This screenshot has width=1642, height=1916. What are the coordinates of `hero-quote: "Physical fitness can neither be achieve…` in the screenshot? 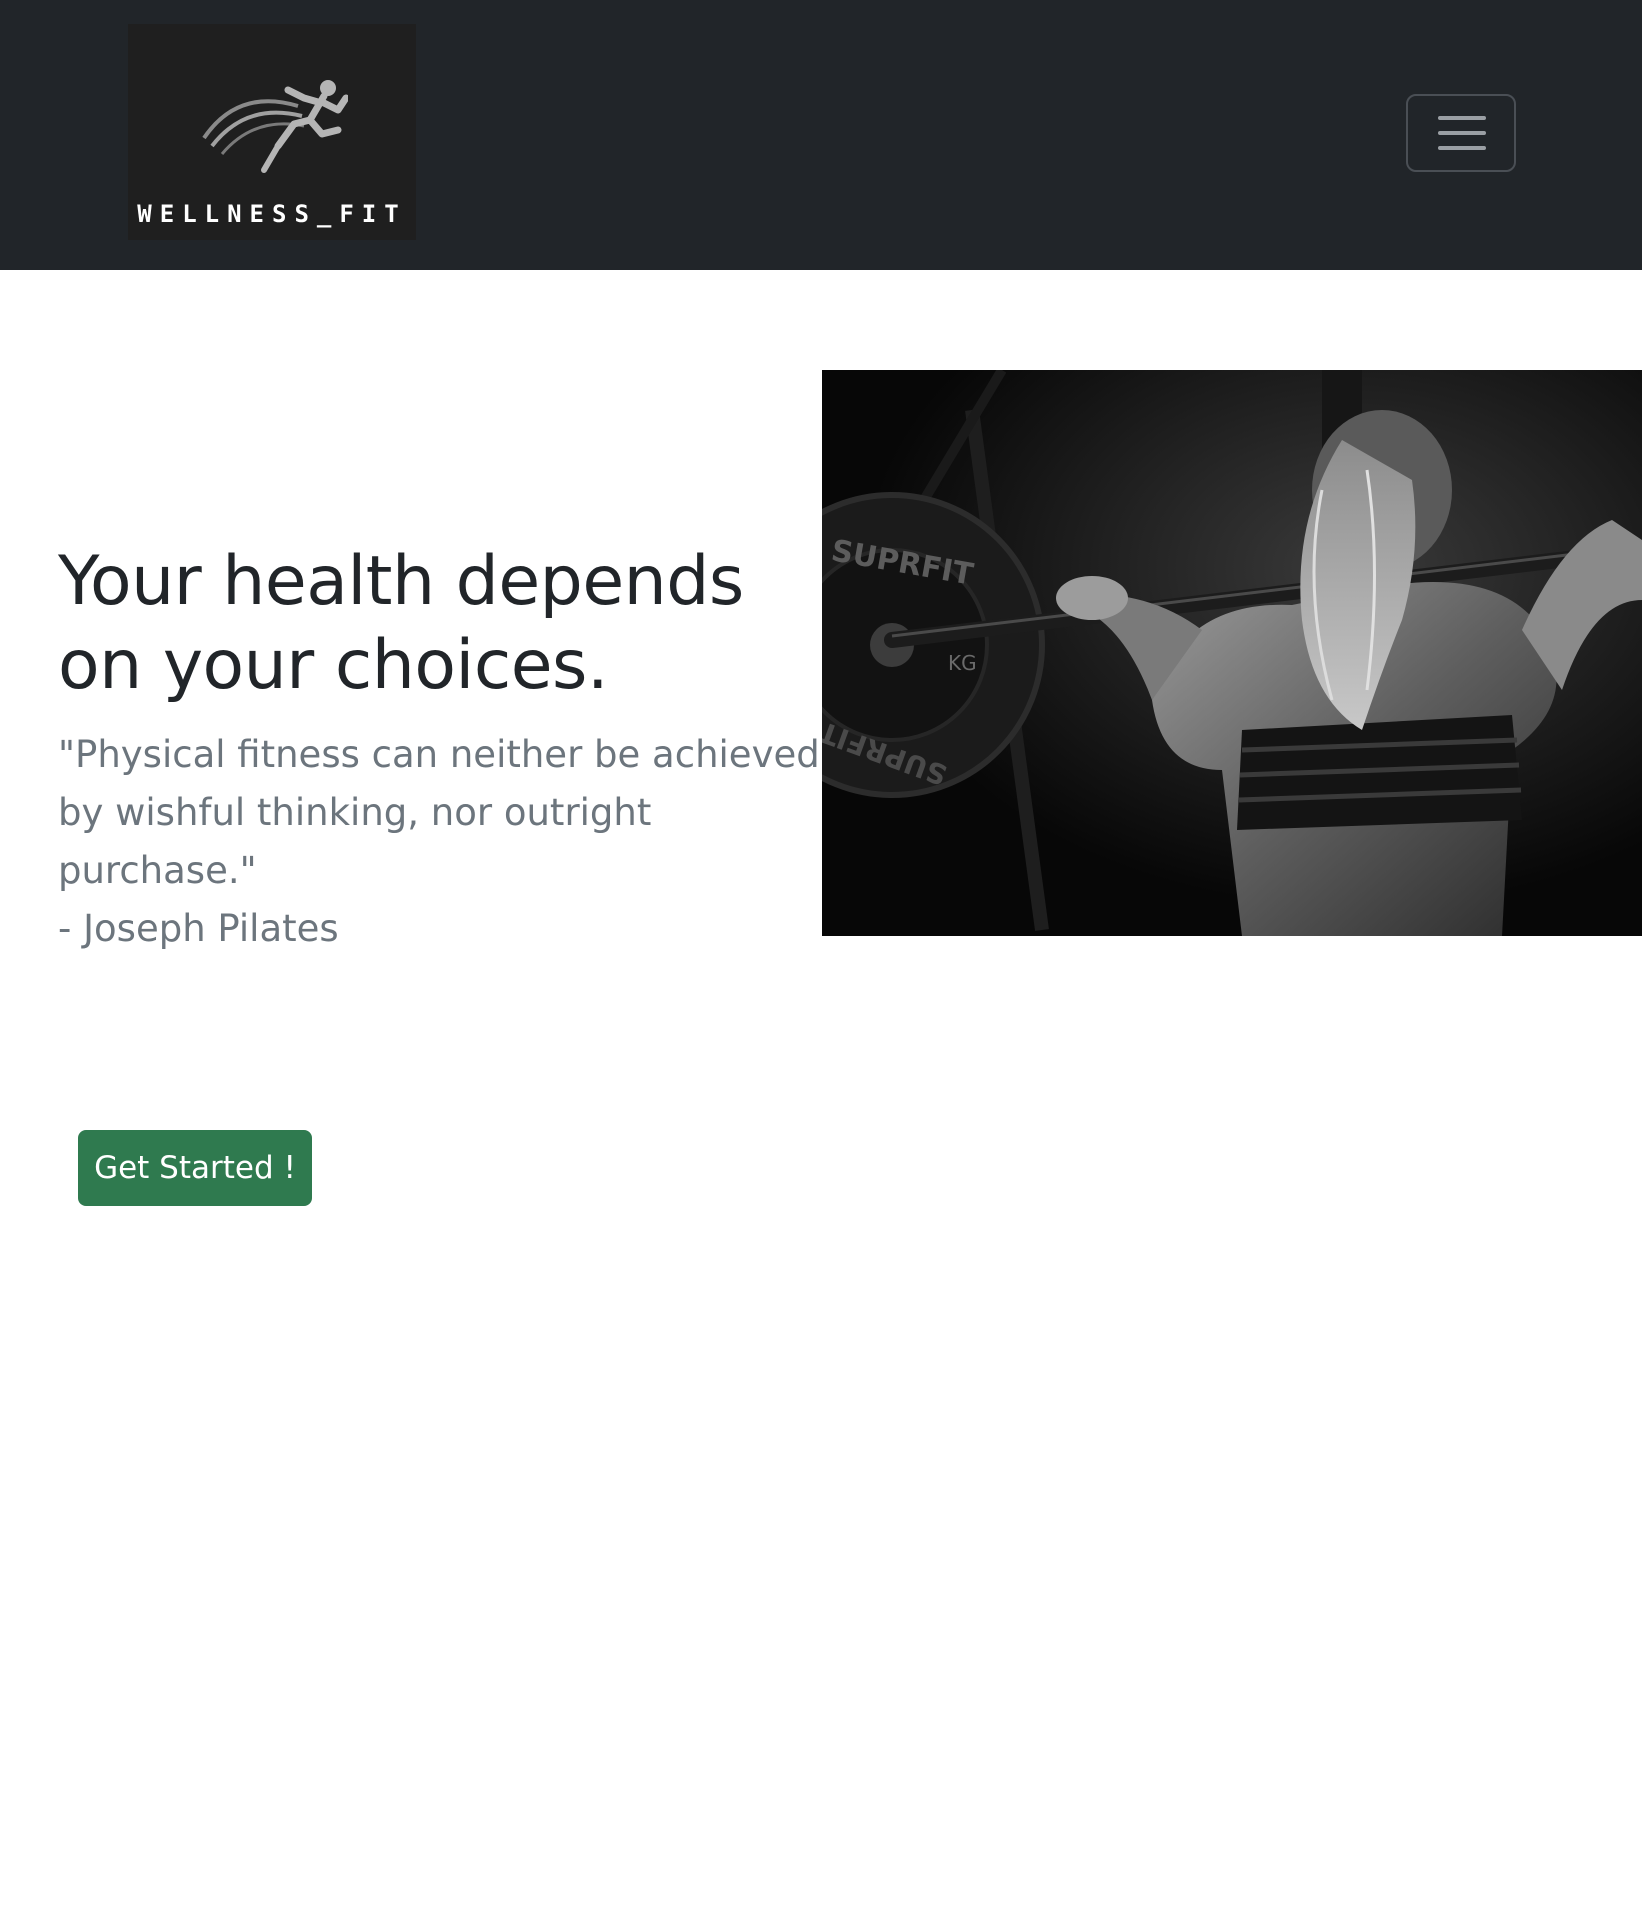 It's located at (443, 842).